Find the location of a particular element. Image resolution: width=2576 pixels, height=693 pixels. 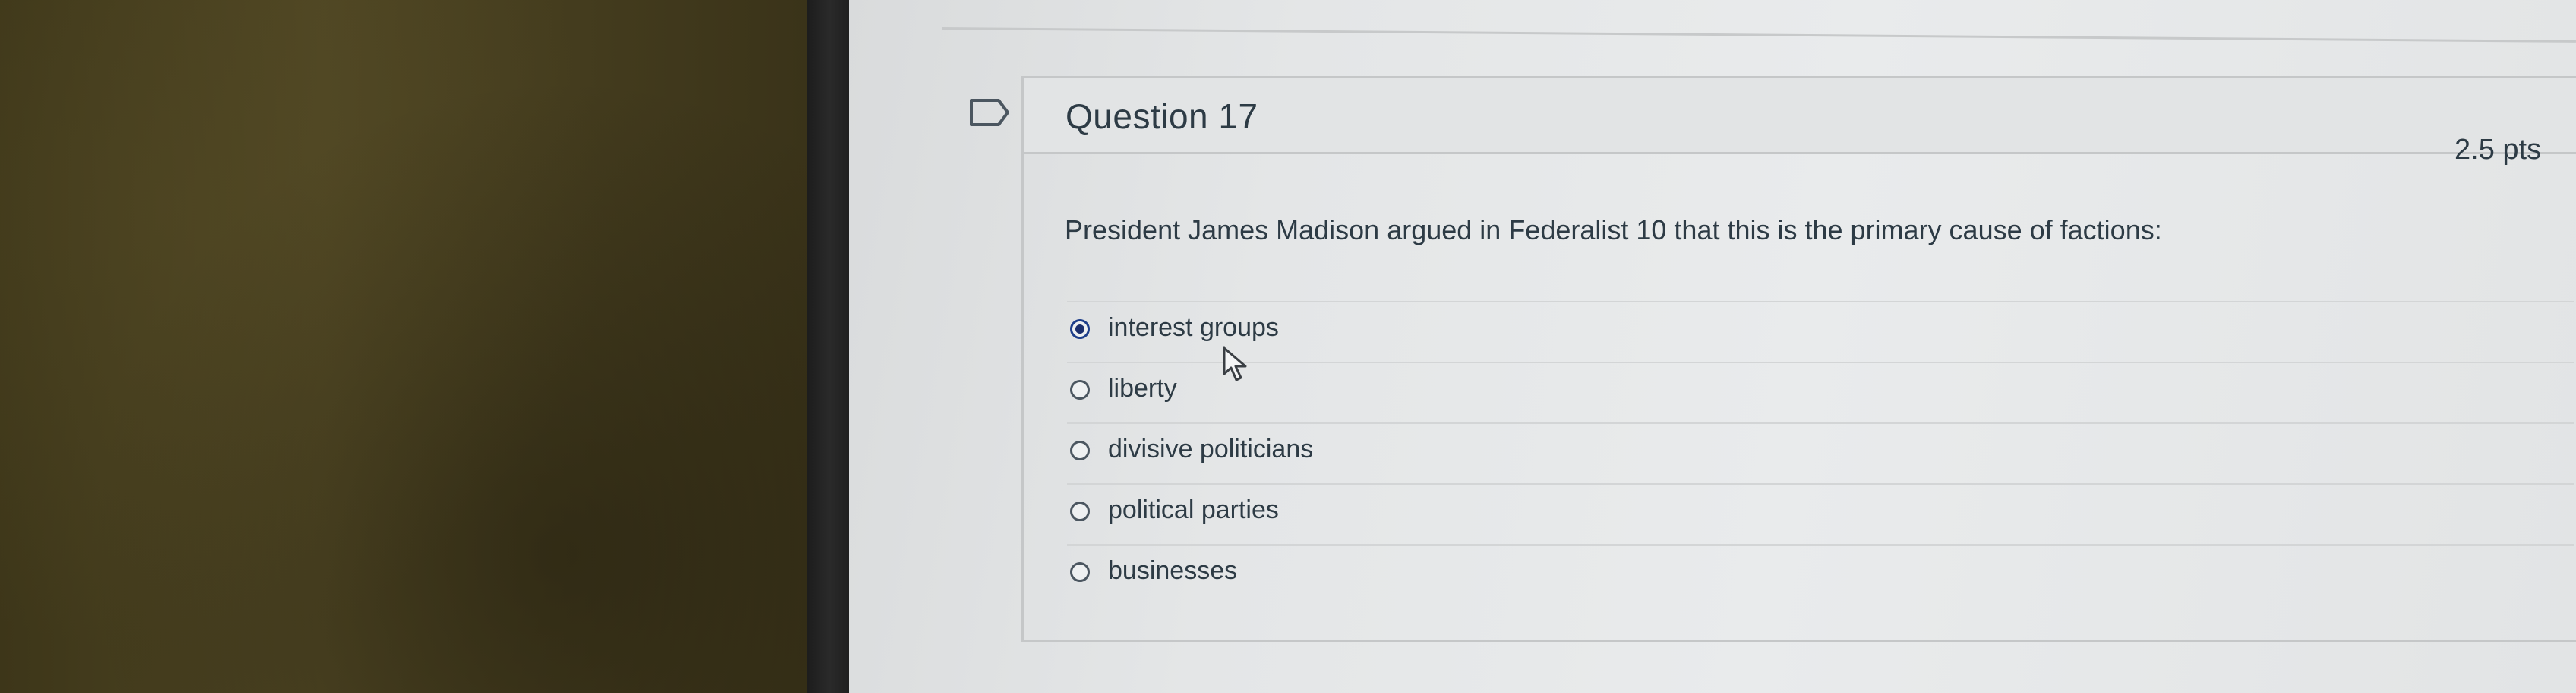

answer-option: divisive politicians is located at coordinates (1820, 449).